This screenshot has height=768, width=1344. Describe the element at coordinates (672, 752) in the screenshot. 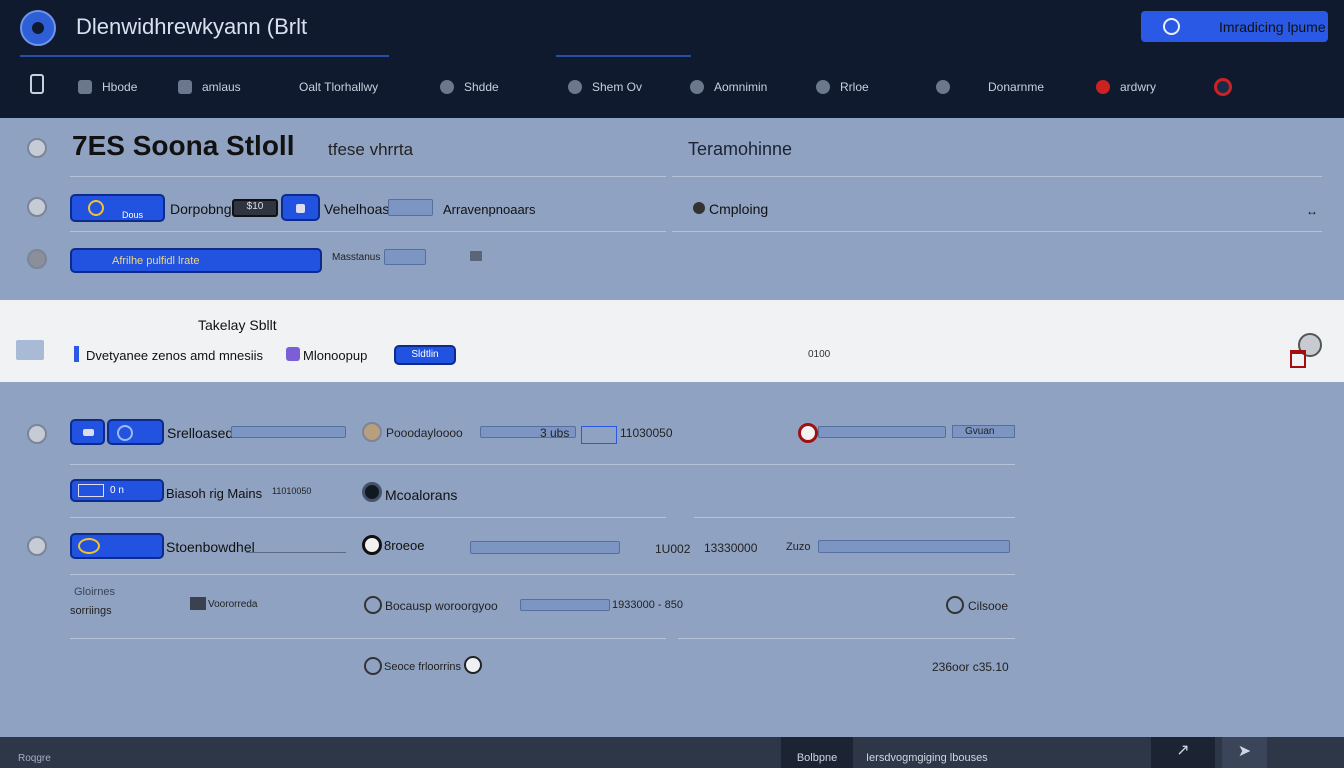

I see `status-bar` at that location.